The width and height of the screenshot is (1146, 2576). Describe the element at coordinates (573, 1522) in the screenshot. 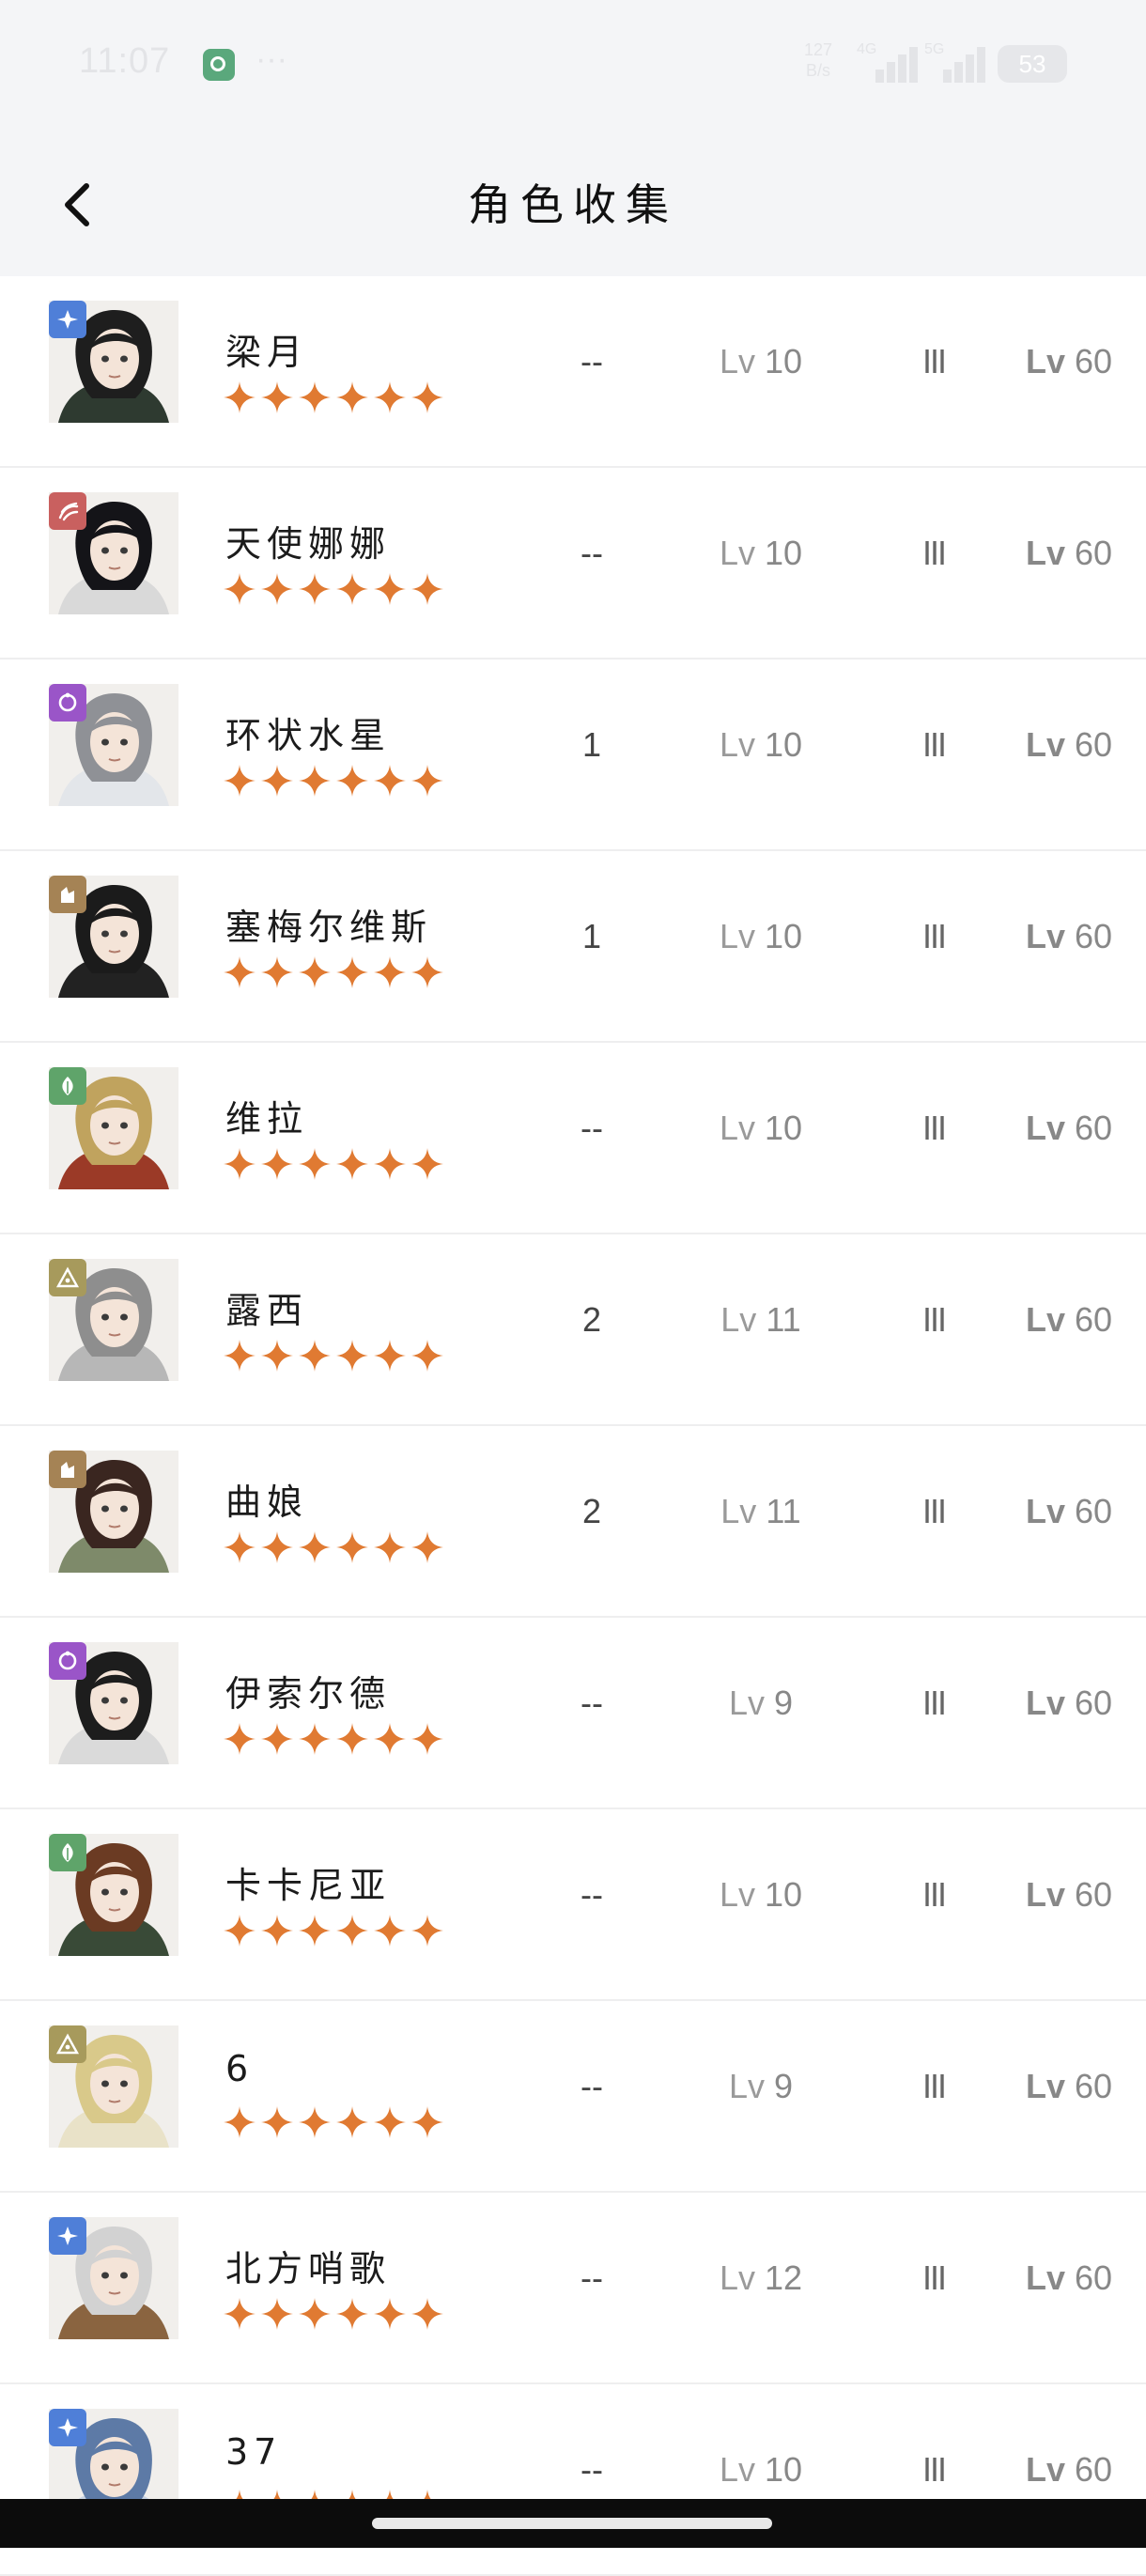

I see `character-row: 曲娘 2 Lv 11 III Lv 60` at that location.